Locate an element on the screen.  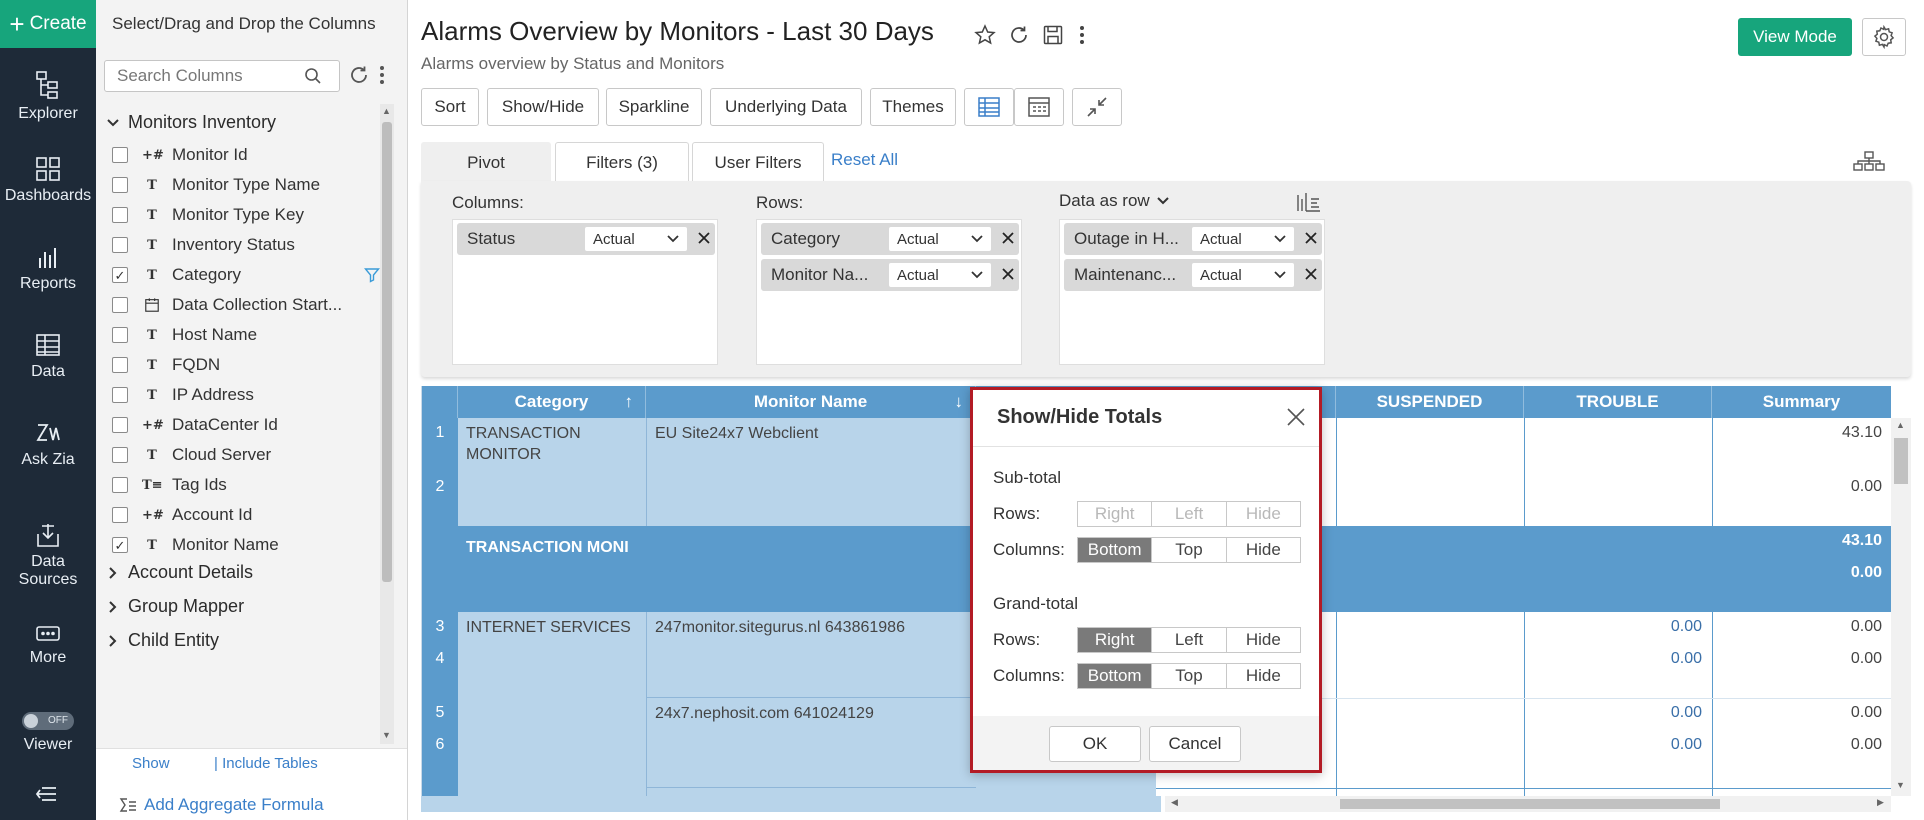
columns-scrollbar: ▲ ▼ is located at coordinates (387, 424).